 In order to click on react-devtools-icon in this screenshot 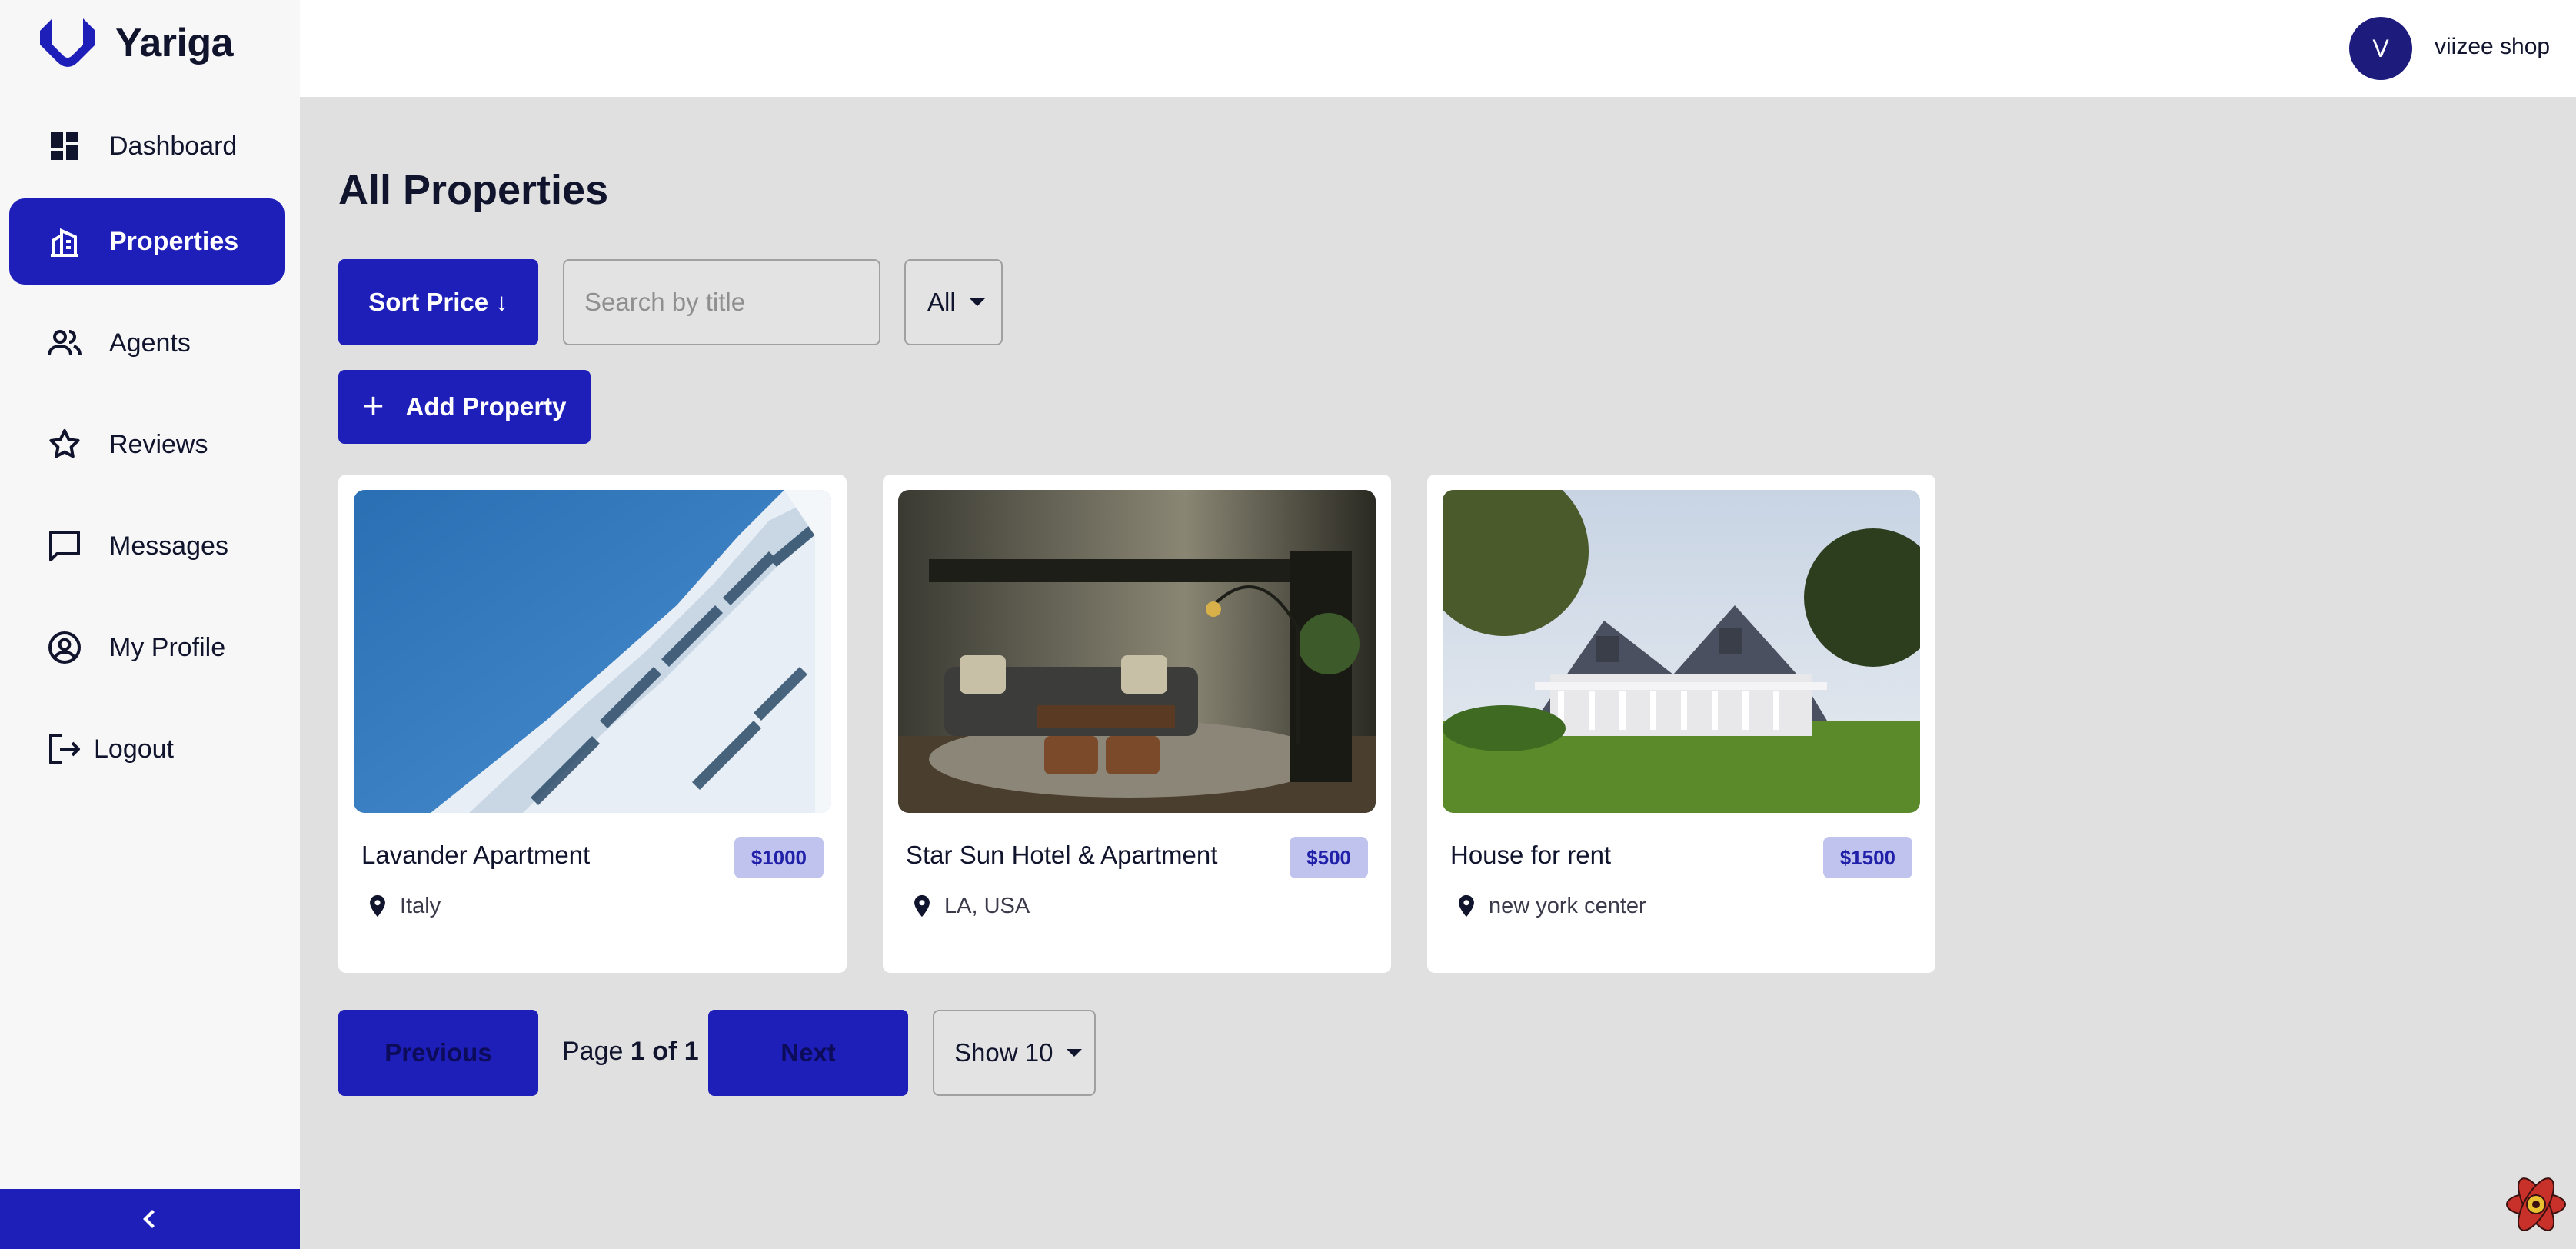, I will do `click(2536, 1204)`.